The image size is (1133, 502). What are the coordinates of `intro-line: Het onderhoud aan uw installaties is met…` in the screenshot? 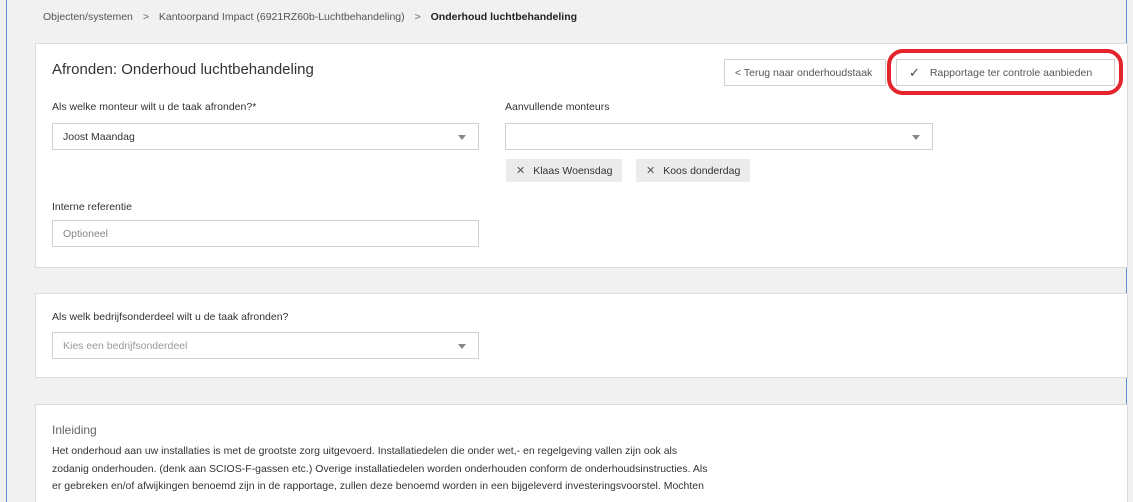 It's located at (365, 451).